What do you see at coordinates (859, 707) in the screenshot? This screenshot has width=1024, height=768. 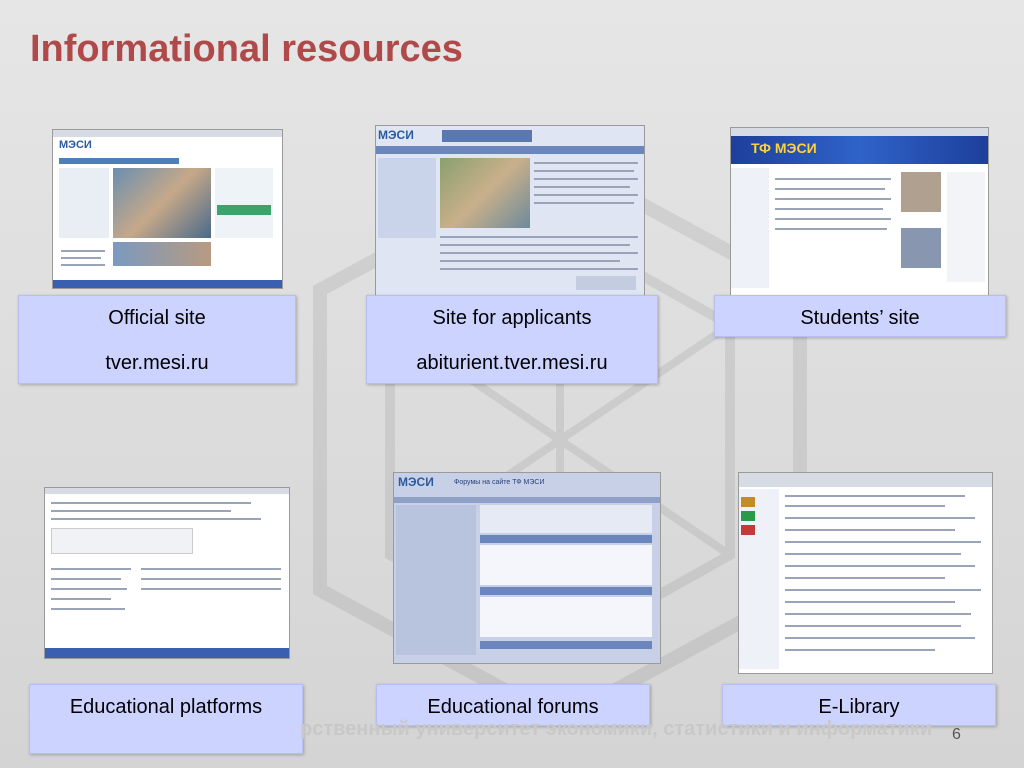 I see `e-library-name: E-Library` at bounding box center [859, 707].